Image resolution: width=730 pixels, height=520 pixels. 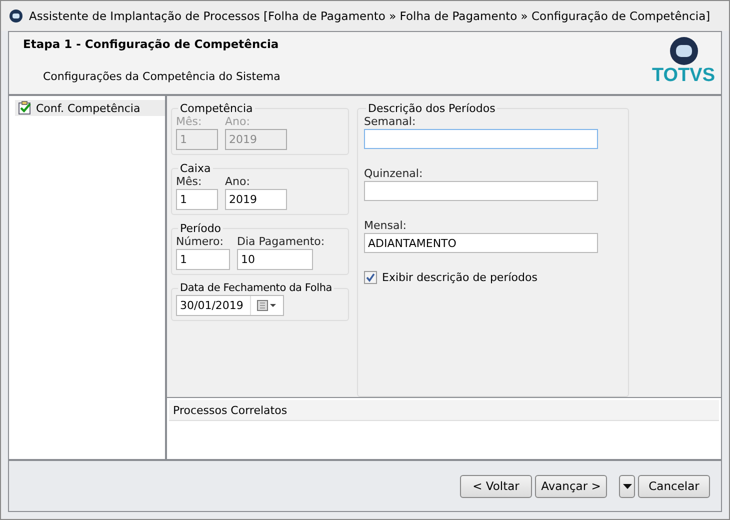 What do you see at coordinates (386, 225) in the screenshot?
I see `field-label: Mensal:` at bounding box center [386, 225].